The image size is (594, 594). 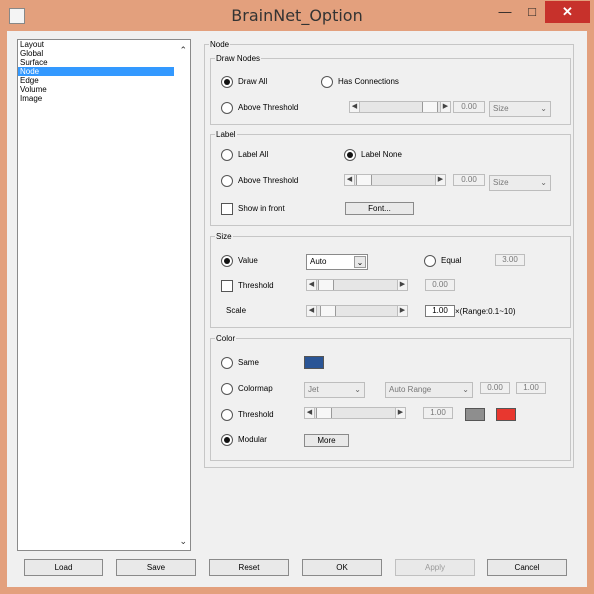 What do you see at coordinates (440, 311) in the screenshot?
I see `size-scale-field: 1.00` at bounding box center [440, 311].